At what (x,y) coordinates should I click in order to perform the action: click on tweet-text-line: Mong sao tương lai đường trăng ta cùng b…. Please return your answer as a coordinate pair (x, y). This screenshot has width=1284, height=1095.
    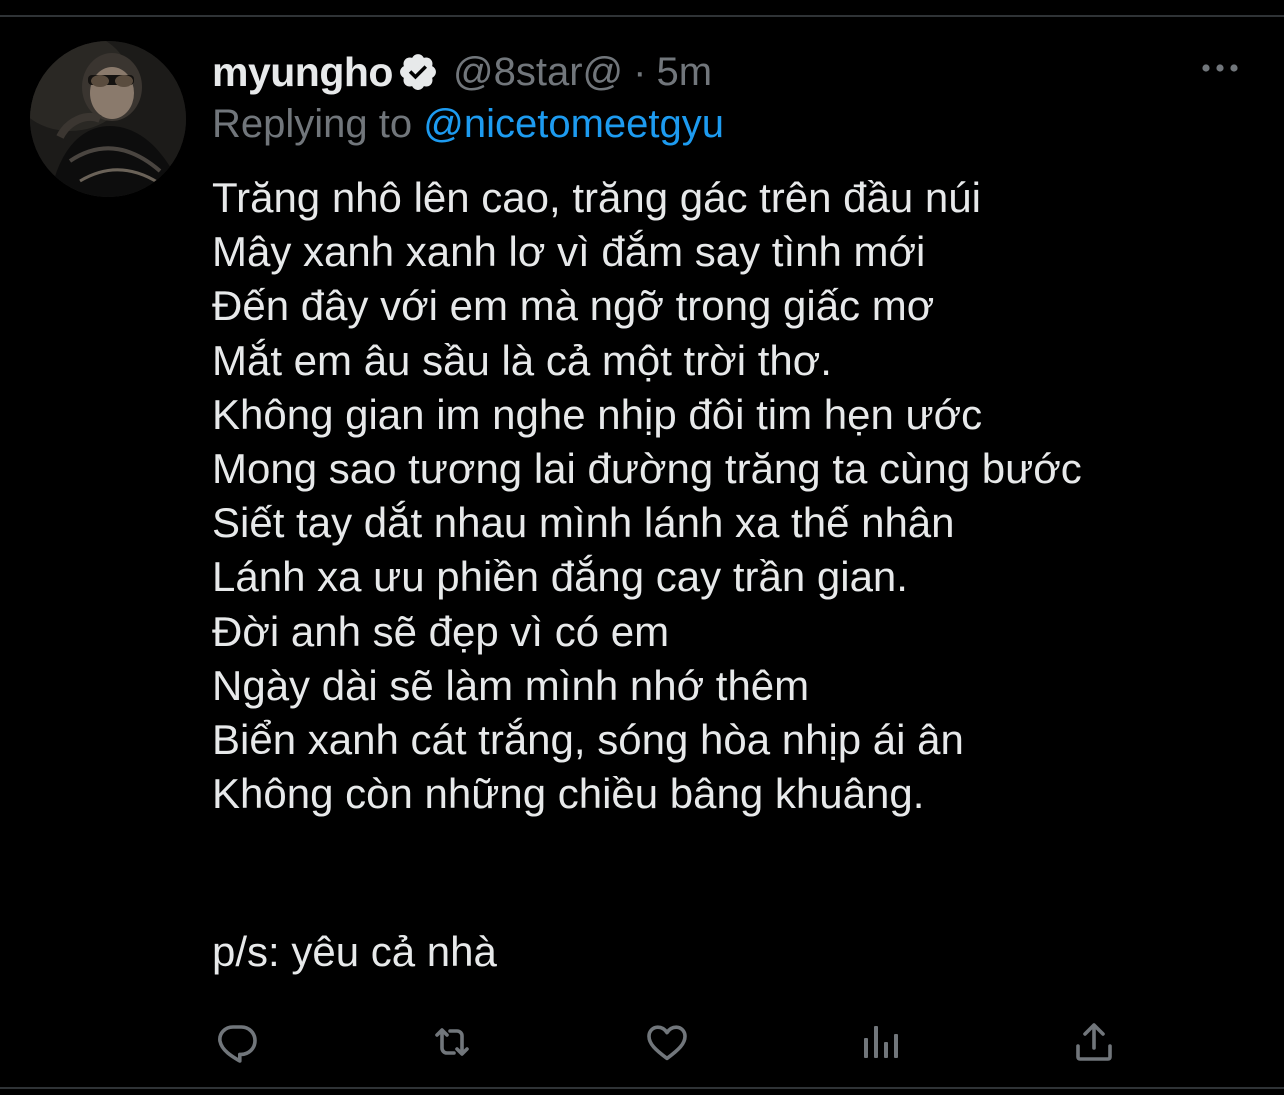
    Looking at the image, I should click on (647, 469).